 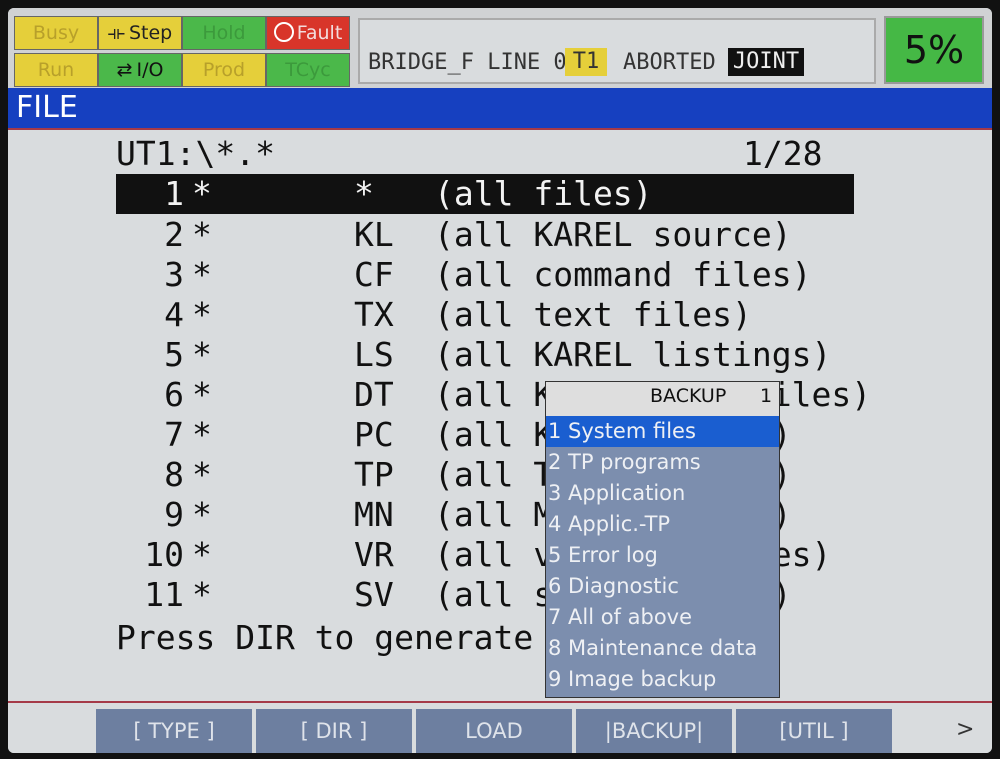 I want to click on backup-menu-title: BACKUP, so click(x=688, y=396).